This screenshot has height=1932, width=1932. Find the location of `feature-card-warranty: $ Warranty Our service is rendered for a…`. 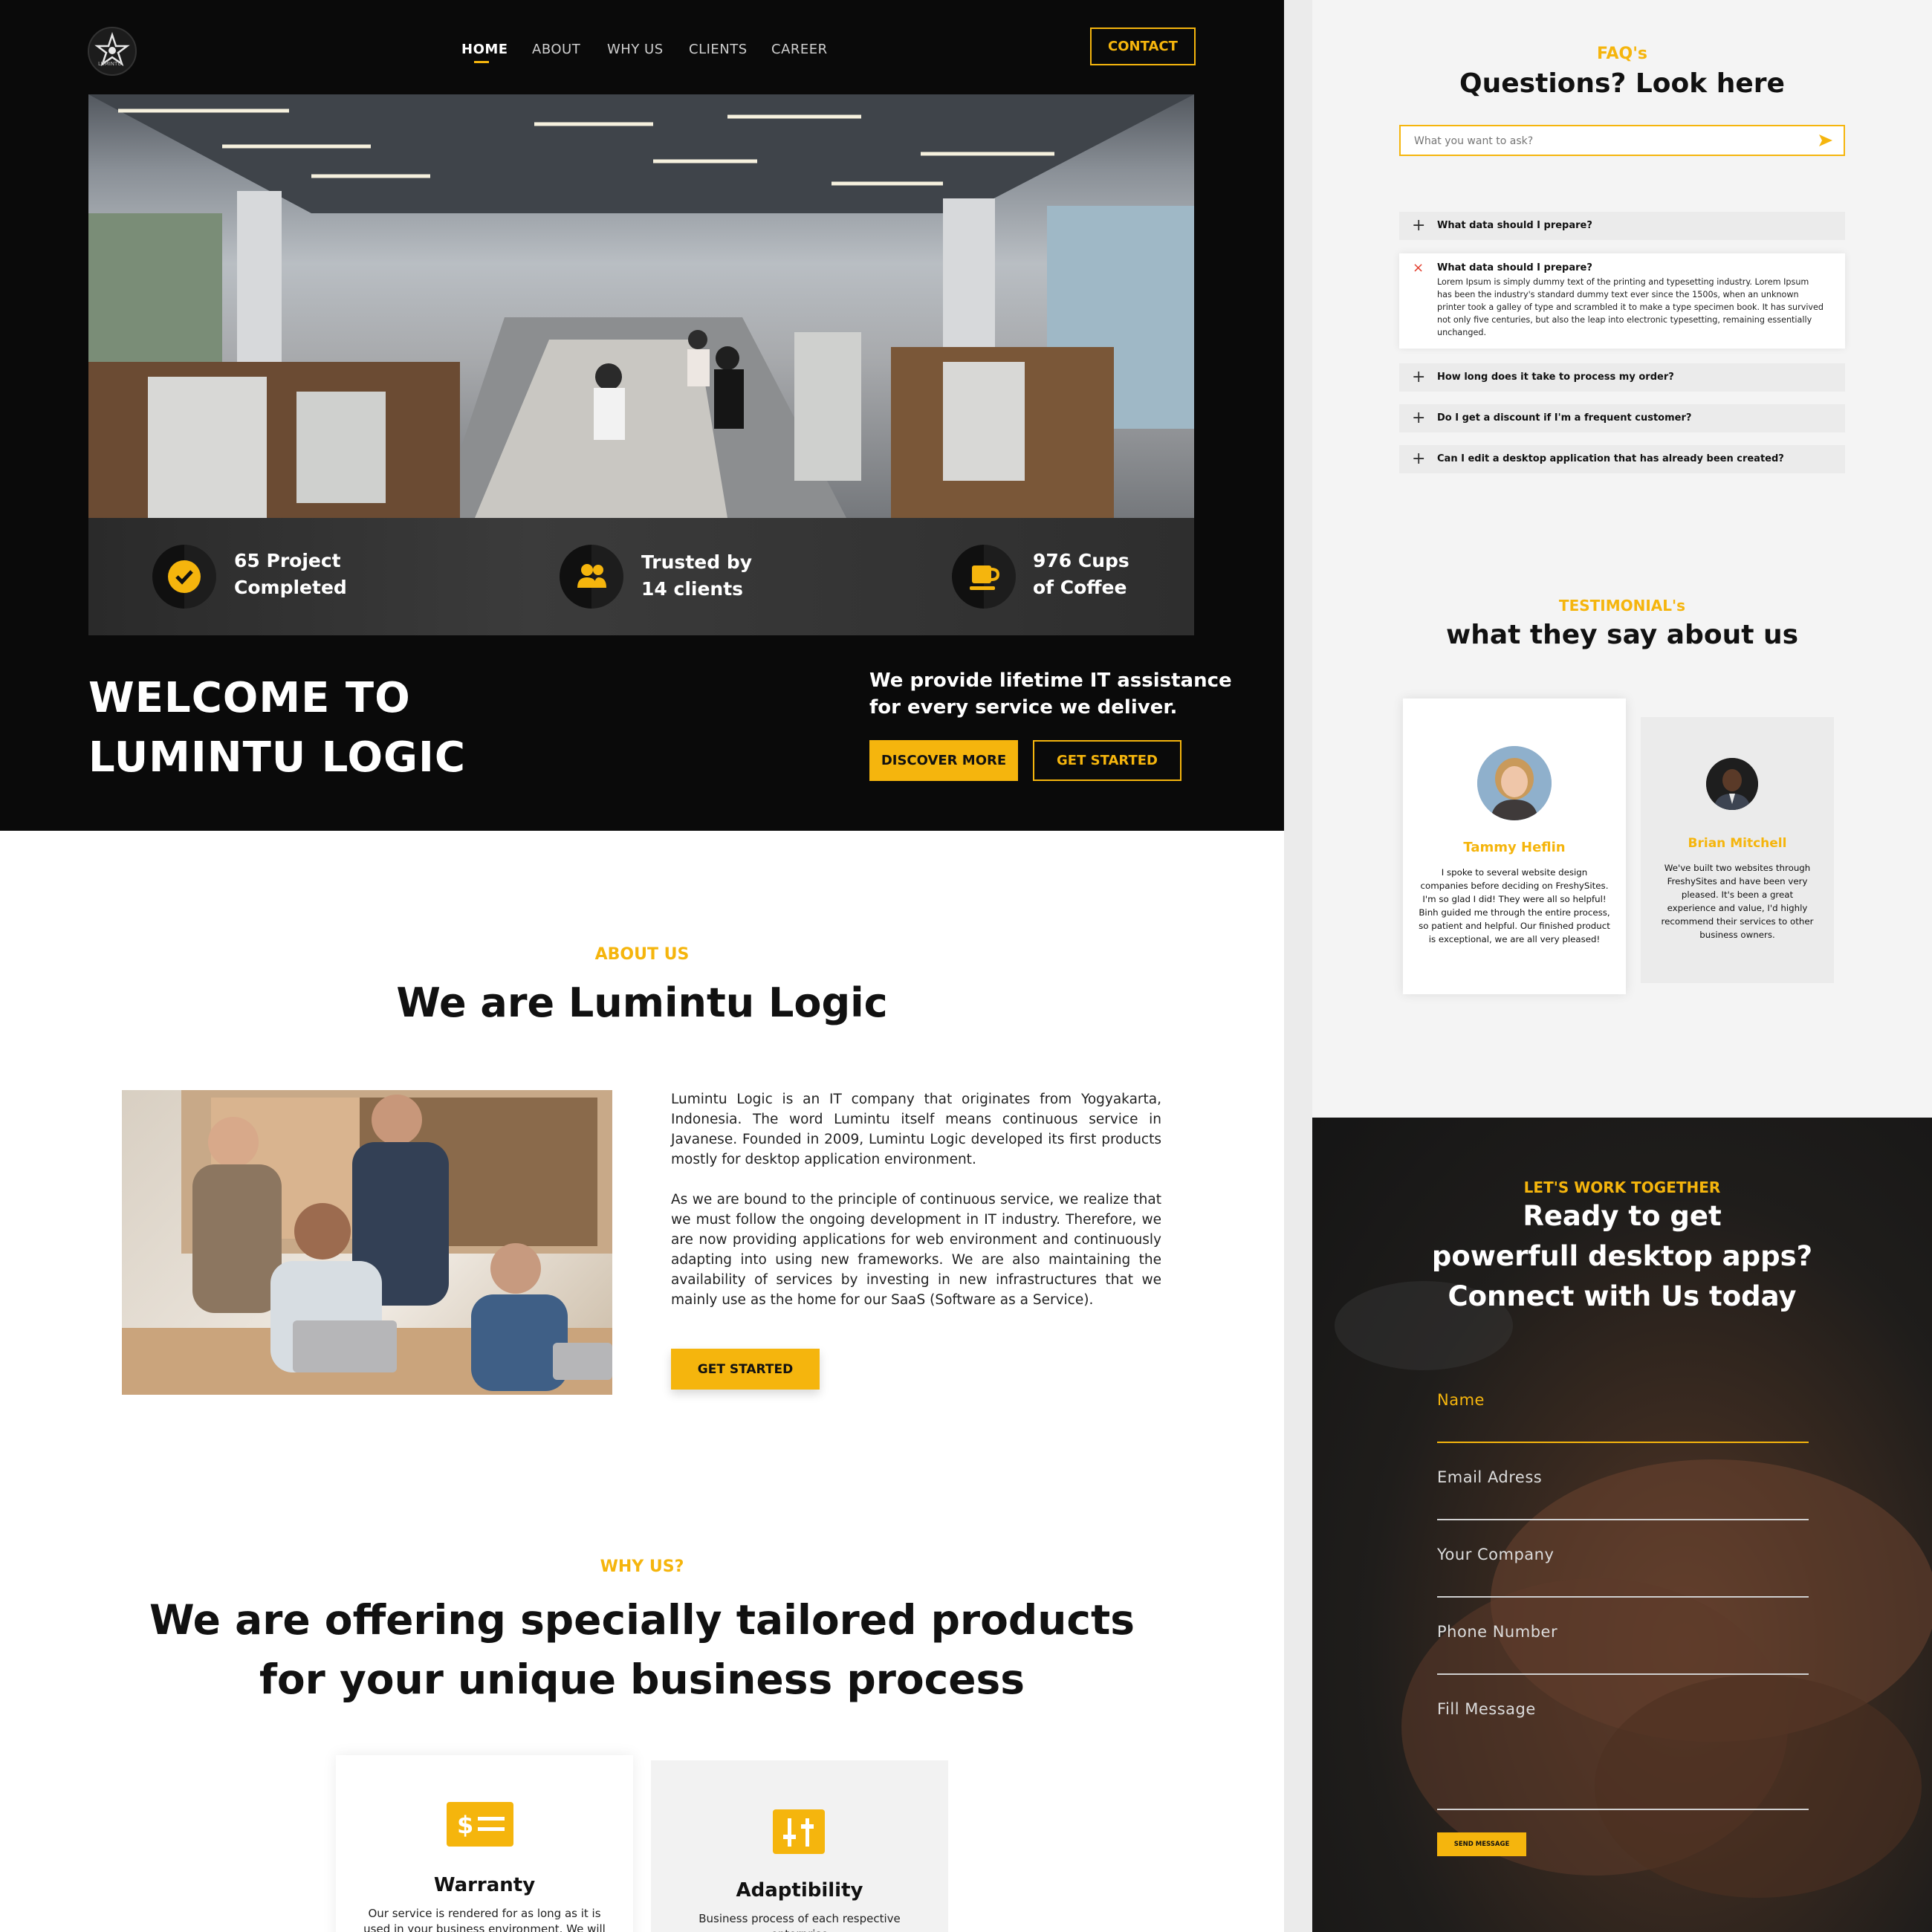

feature-card-warranty: $ Warranty Our service is rendered for a… is located at coordinates (484, 1843).